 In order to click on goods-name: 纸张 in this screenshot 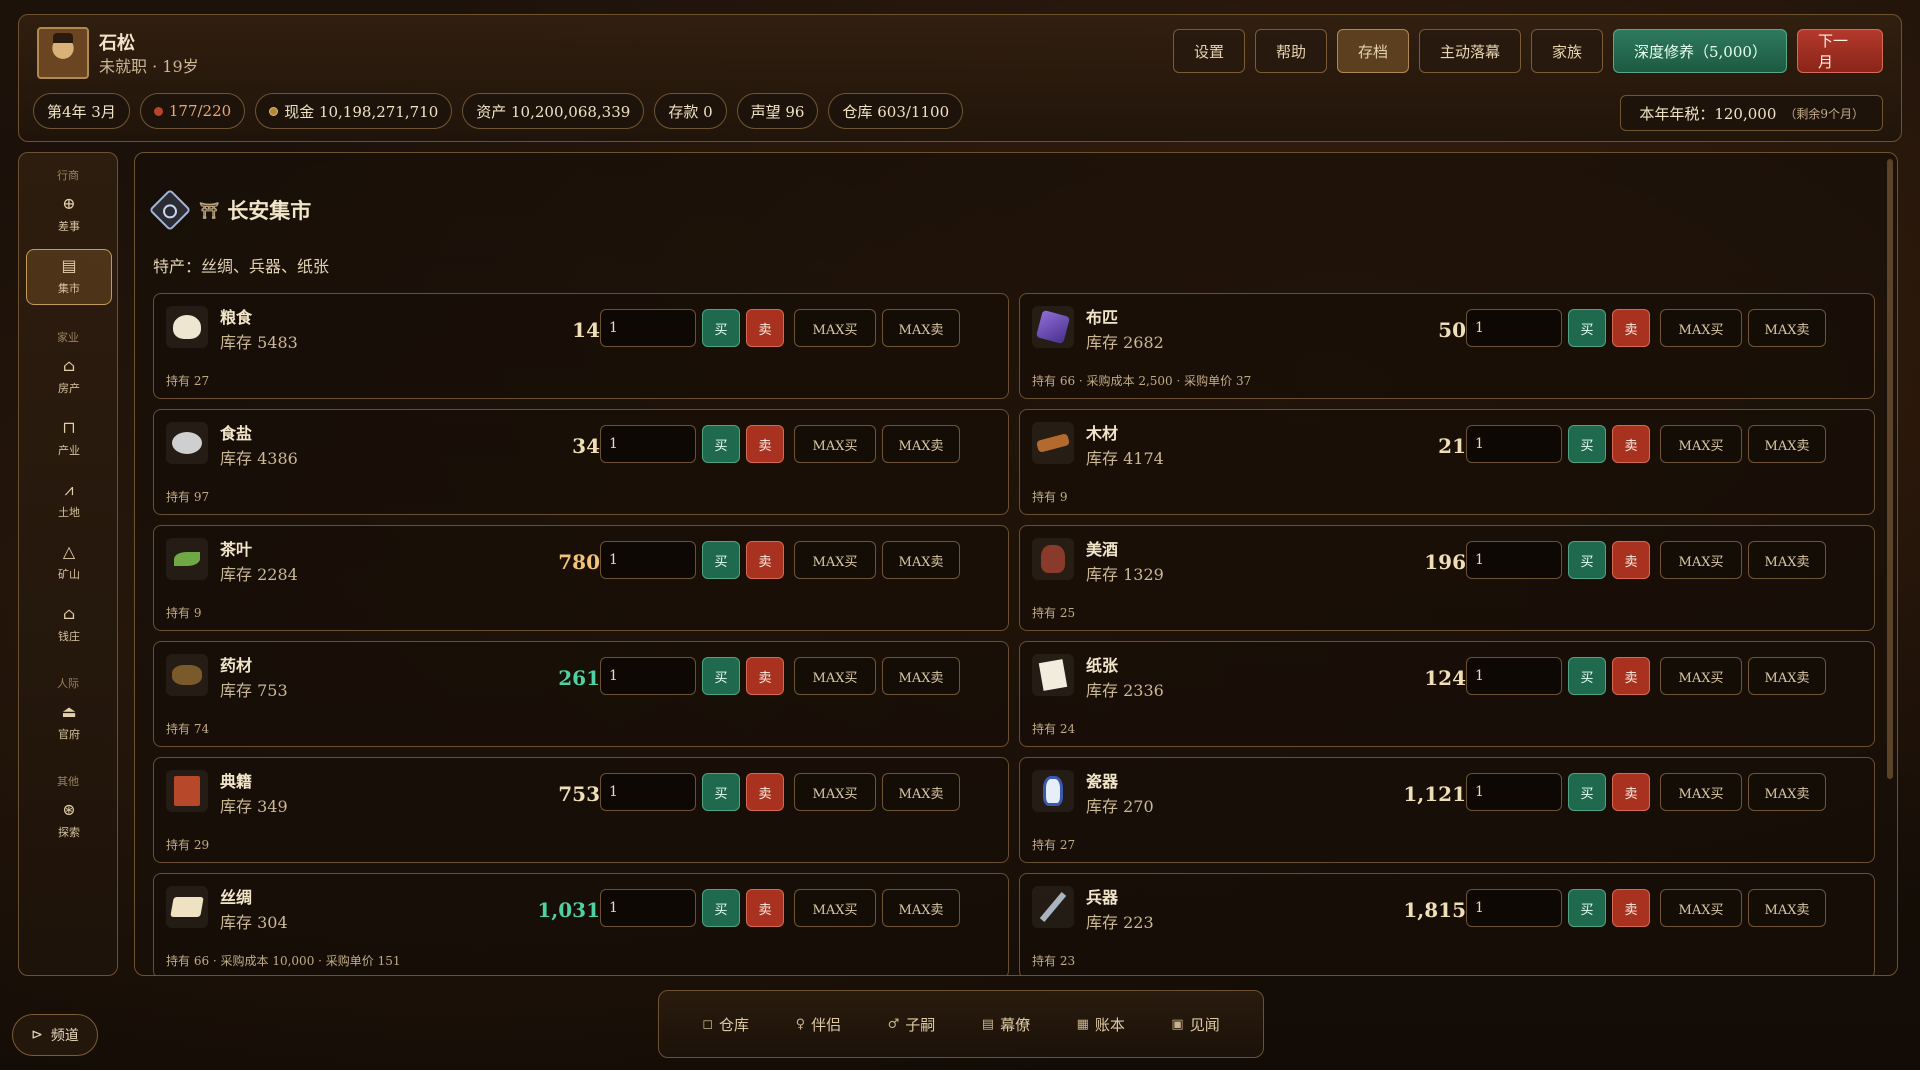, I will do `click(1102, 665)`.